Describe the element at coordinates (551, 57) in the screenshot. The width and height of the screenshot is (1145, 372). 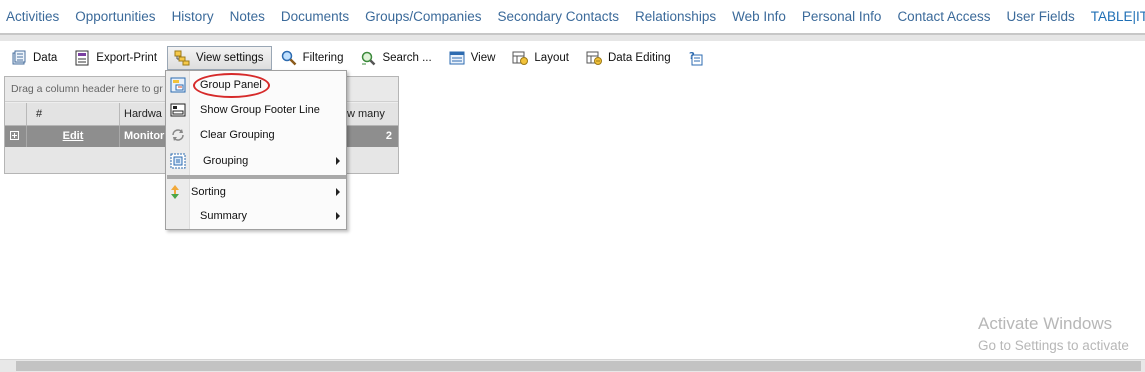
I see `layout-label: Layout` at that location.